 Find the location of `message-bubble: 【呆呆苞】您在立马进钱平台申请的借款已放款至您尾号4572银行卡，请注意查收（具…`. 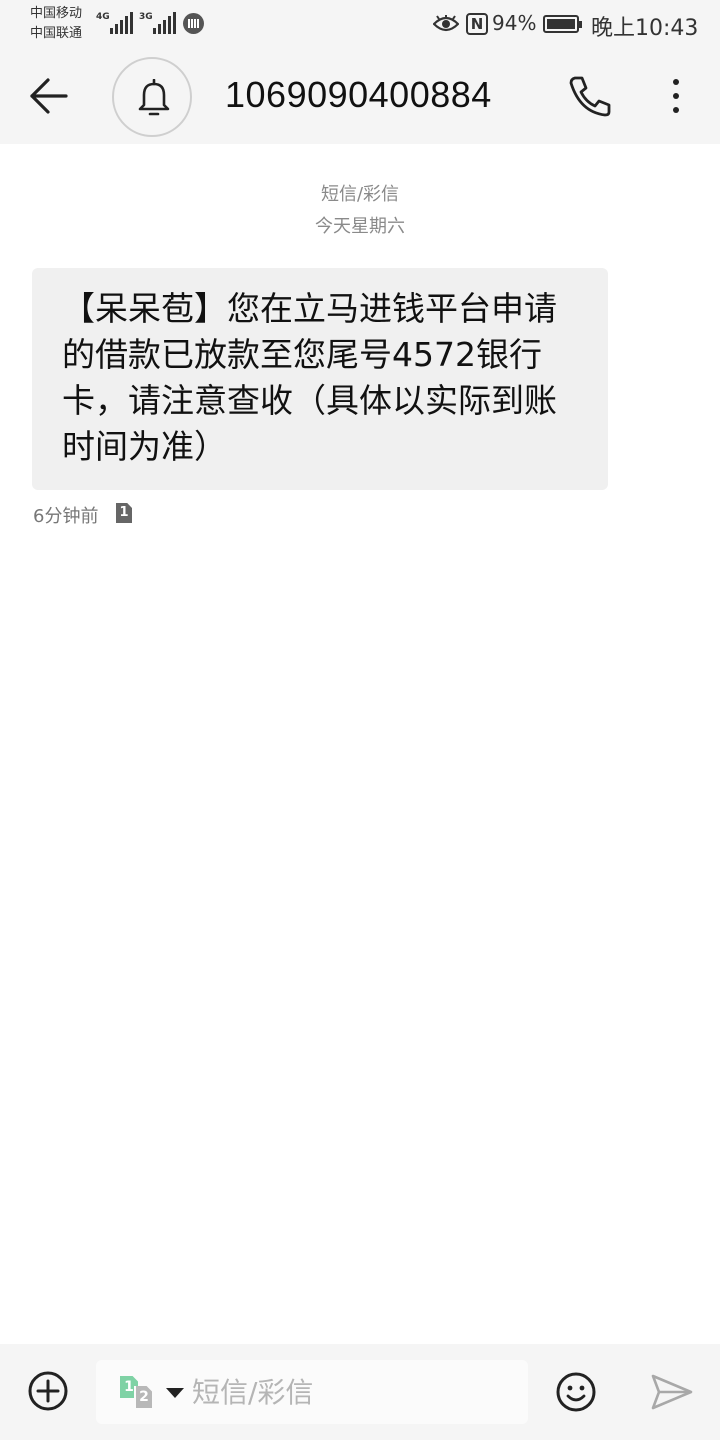

message-bubble: 【呆呆苞】您在立马进钱平台申请的借款已放款至您尾号4572银行卡，请注意查收（具… is located at coordinates (320, 379).